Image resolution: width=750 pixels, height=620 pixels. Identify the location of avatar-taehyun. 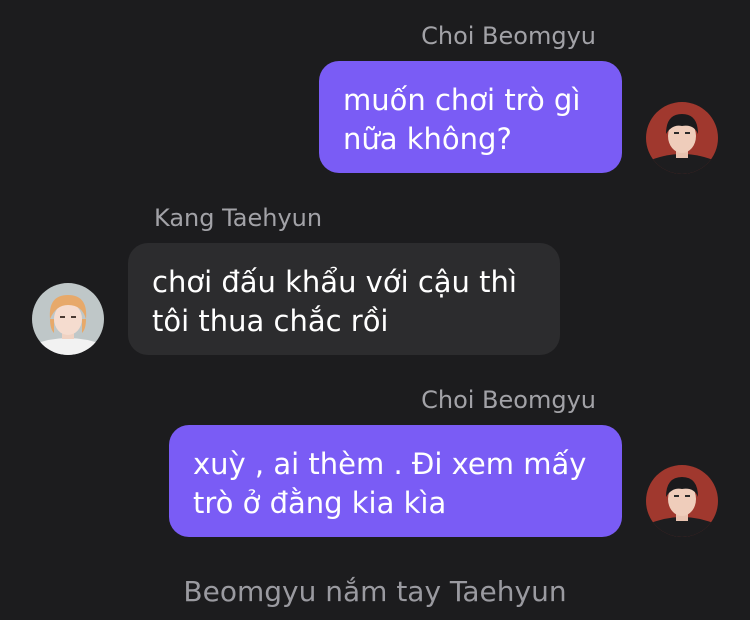
(68, 319).